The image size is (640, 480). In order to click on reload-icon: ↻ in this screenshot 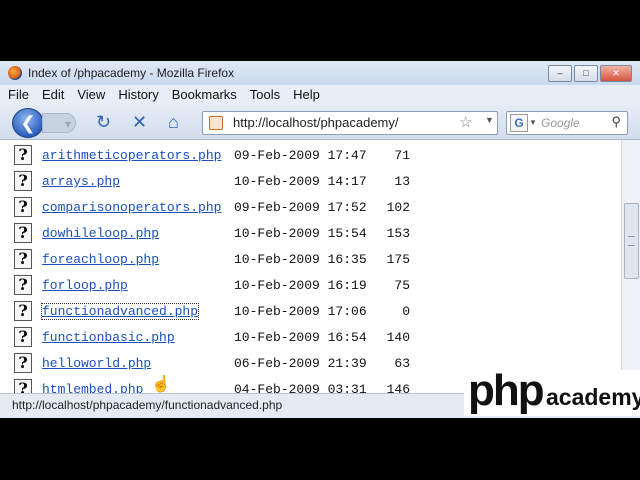, I will do `click(103, 122)`.